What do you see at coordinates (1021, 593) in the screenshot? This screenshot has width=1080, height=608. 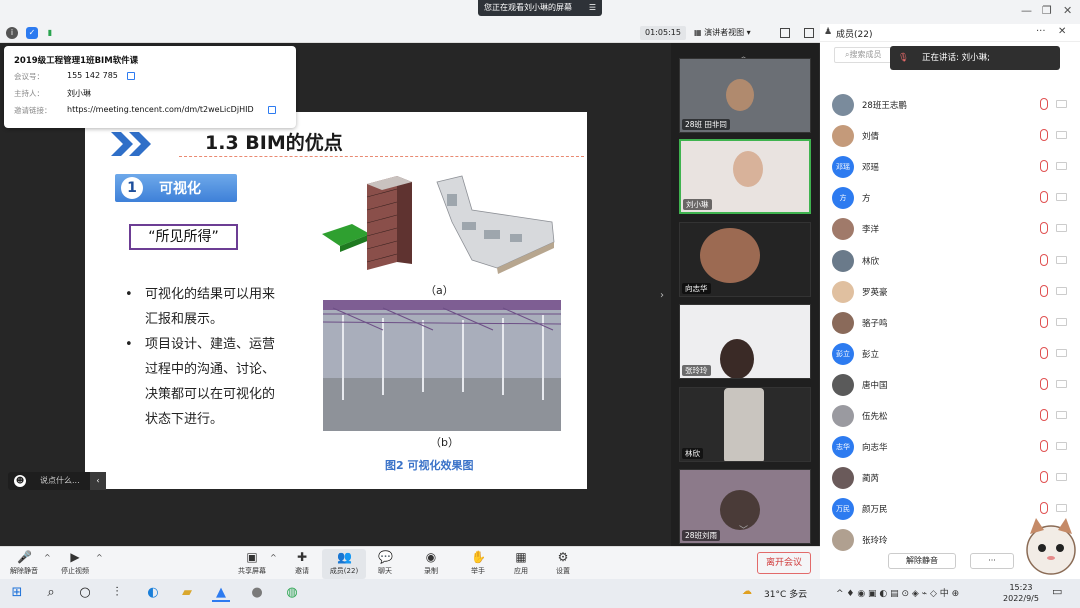 I see `clock: 15:23 2022/9/5` at bounding box center [1021, 593].